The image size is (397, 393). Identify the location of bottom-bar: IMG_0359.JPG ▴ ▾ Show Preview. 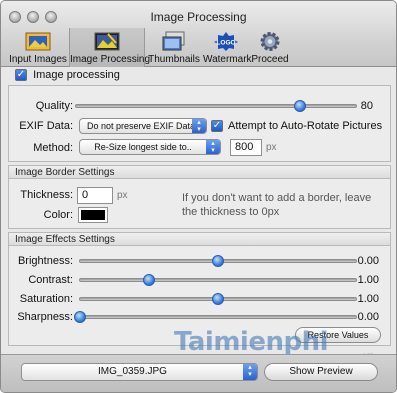
(198, 373).